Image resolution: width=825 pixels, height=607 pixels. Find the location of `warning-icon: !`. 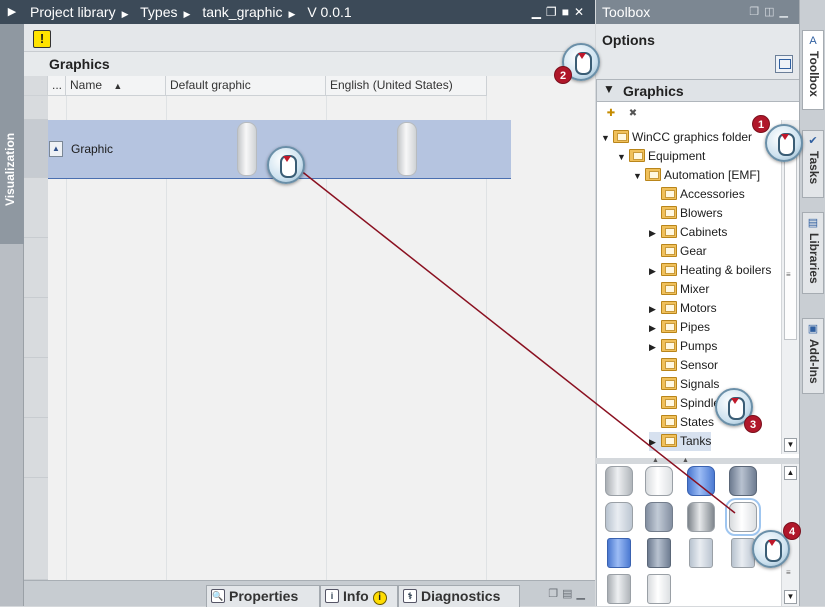

warning-icon: ! is located at coordinates (42, 39).